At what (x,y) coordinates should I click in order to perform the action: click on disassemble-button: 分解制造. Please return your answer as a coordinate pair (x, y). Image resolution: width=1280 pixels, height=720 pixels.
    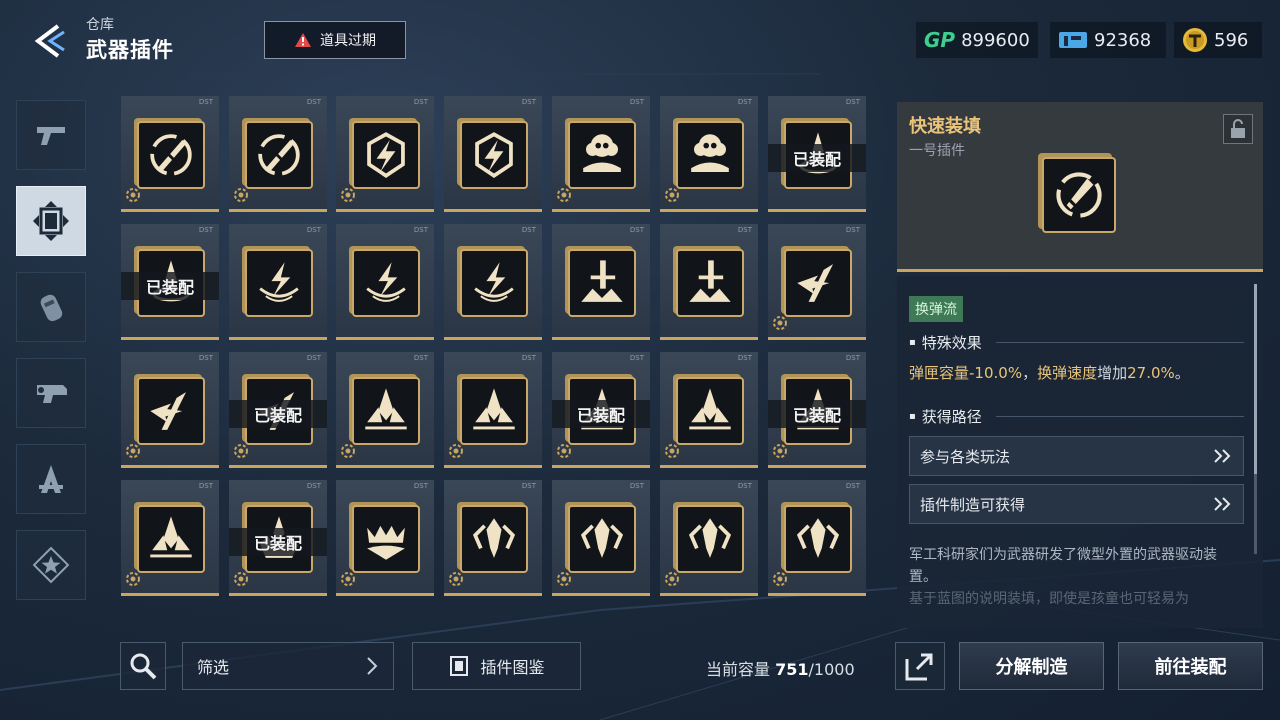
    Looking at the image, I should click on (1031, 666).